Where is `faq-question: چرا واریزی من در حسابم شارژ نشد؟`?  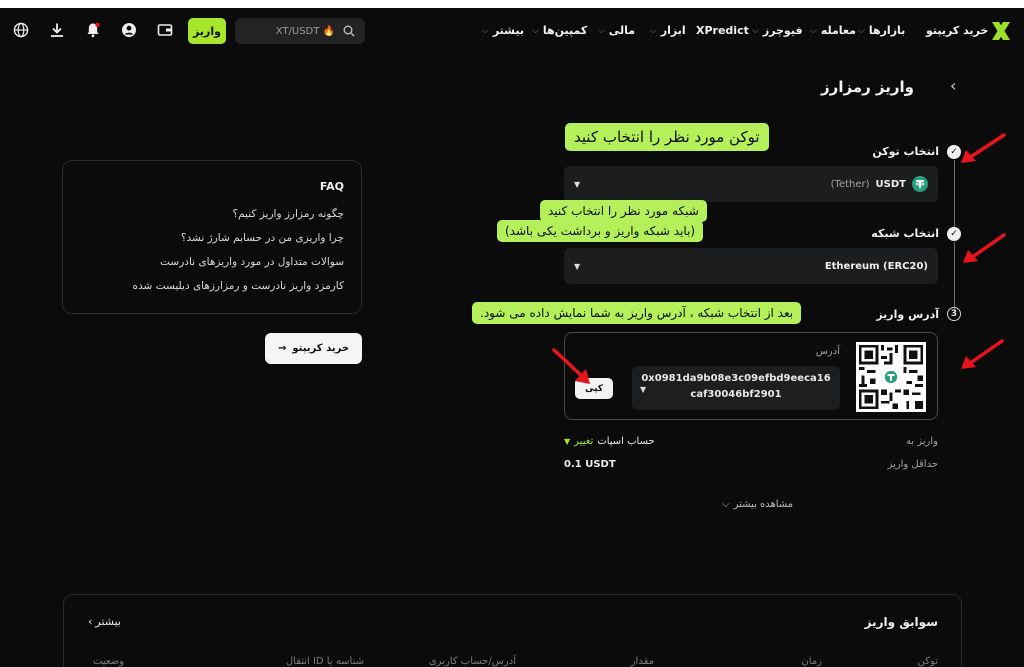
faq-question: چرا واریزی من در حسابم شارژ نشد؟ is located at coordinates (262, 238).